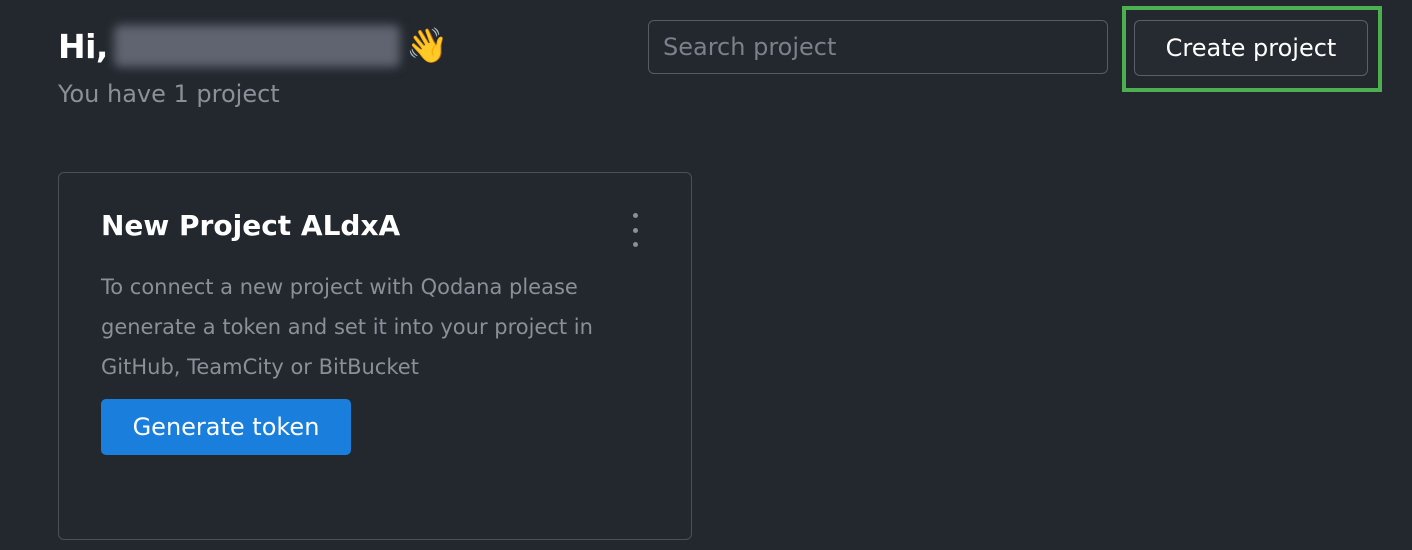 The image size is (1412, 550). I want to click on search-input, so click(878, 47).